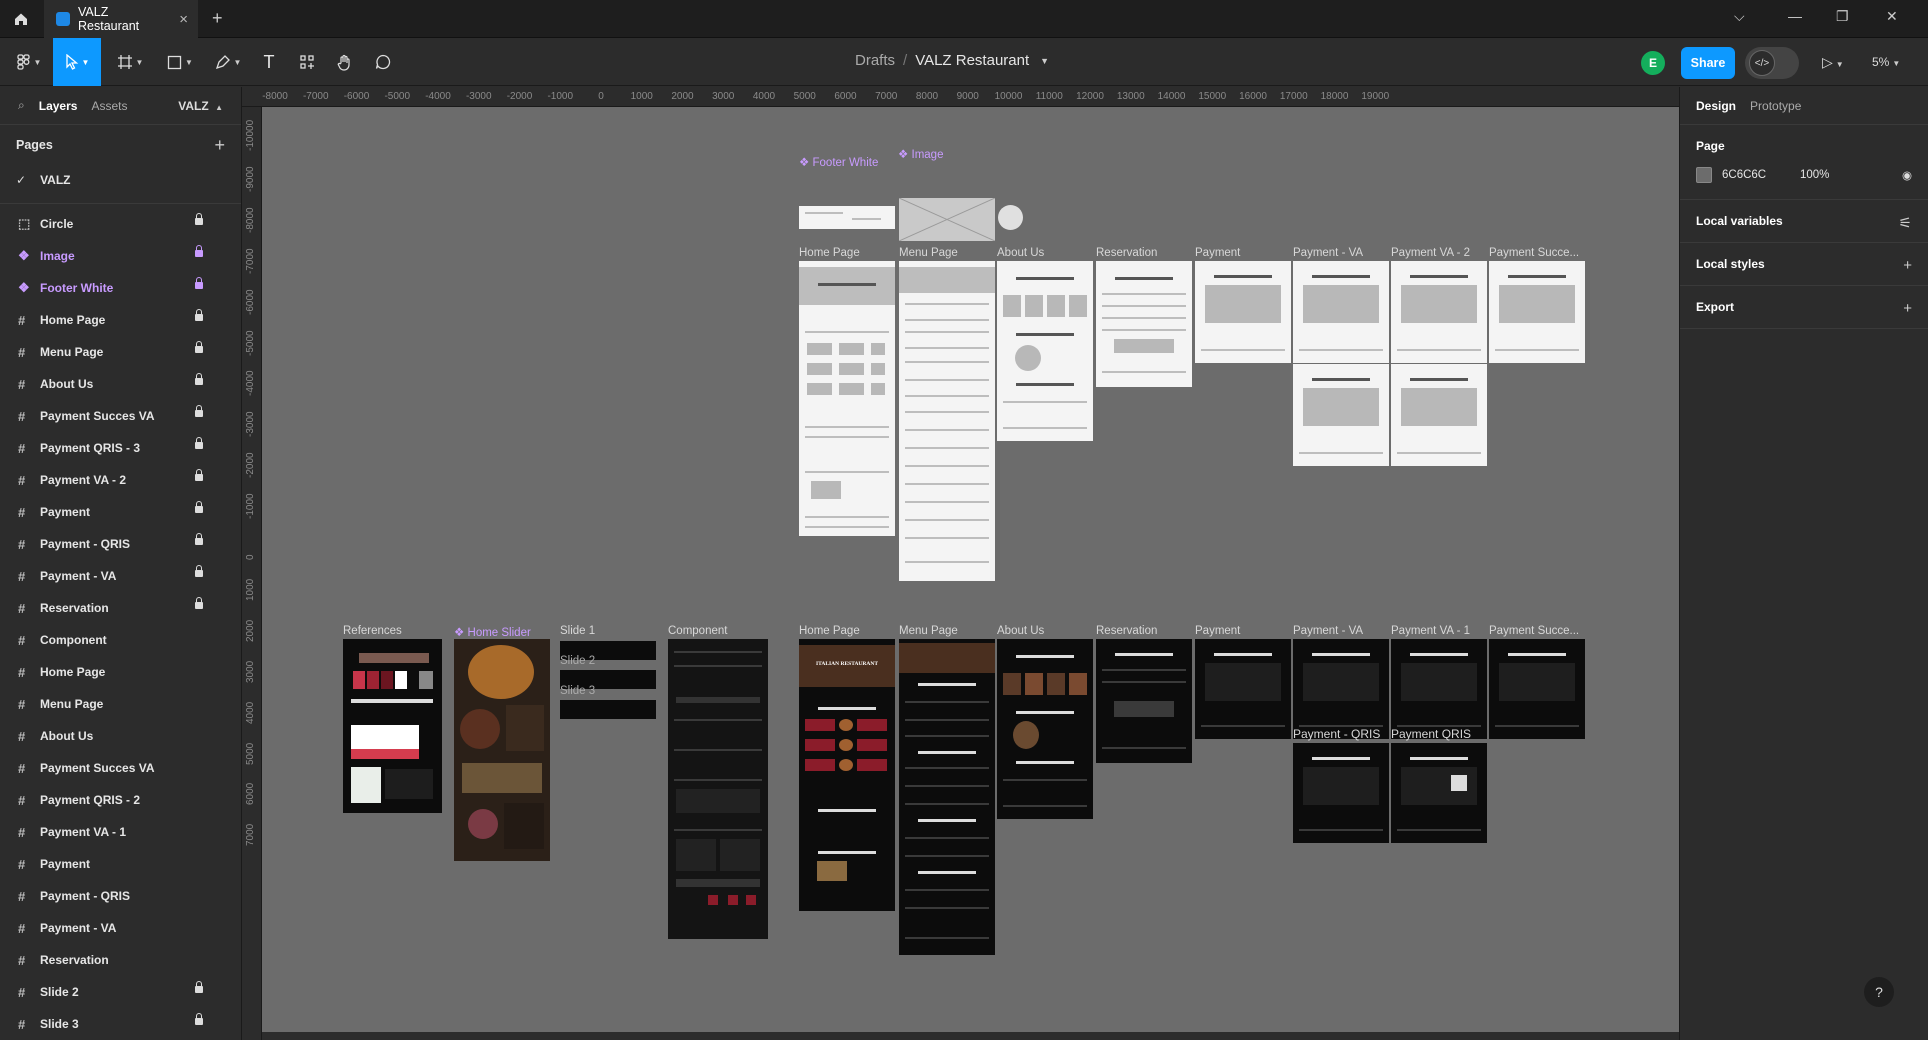  I want to click on layer-item: # Slide 2, so click(120, 992).